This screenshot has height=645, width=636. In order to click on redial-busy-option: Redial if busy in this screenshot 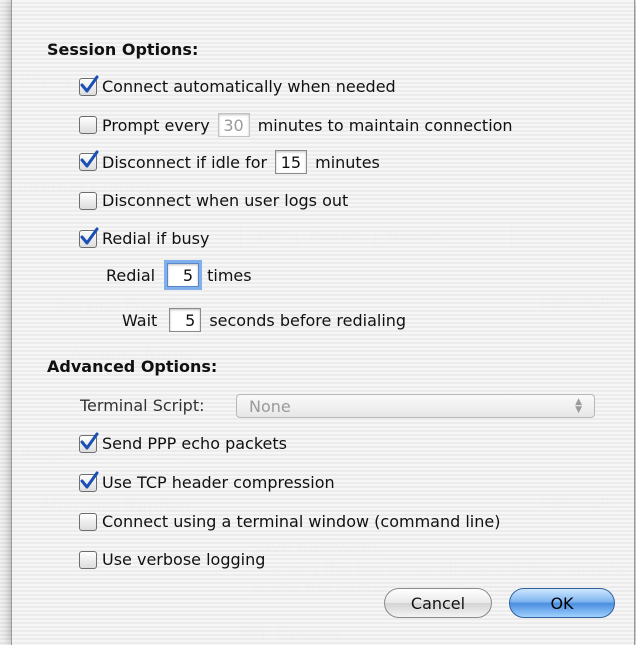, I will do `click(144, 237)`.